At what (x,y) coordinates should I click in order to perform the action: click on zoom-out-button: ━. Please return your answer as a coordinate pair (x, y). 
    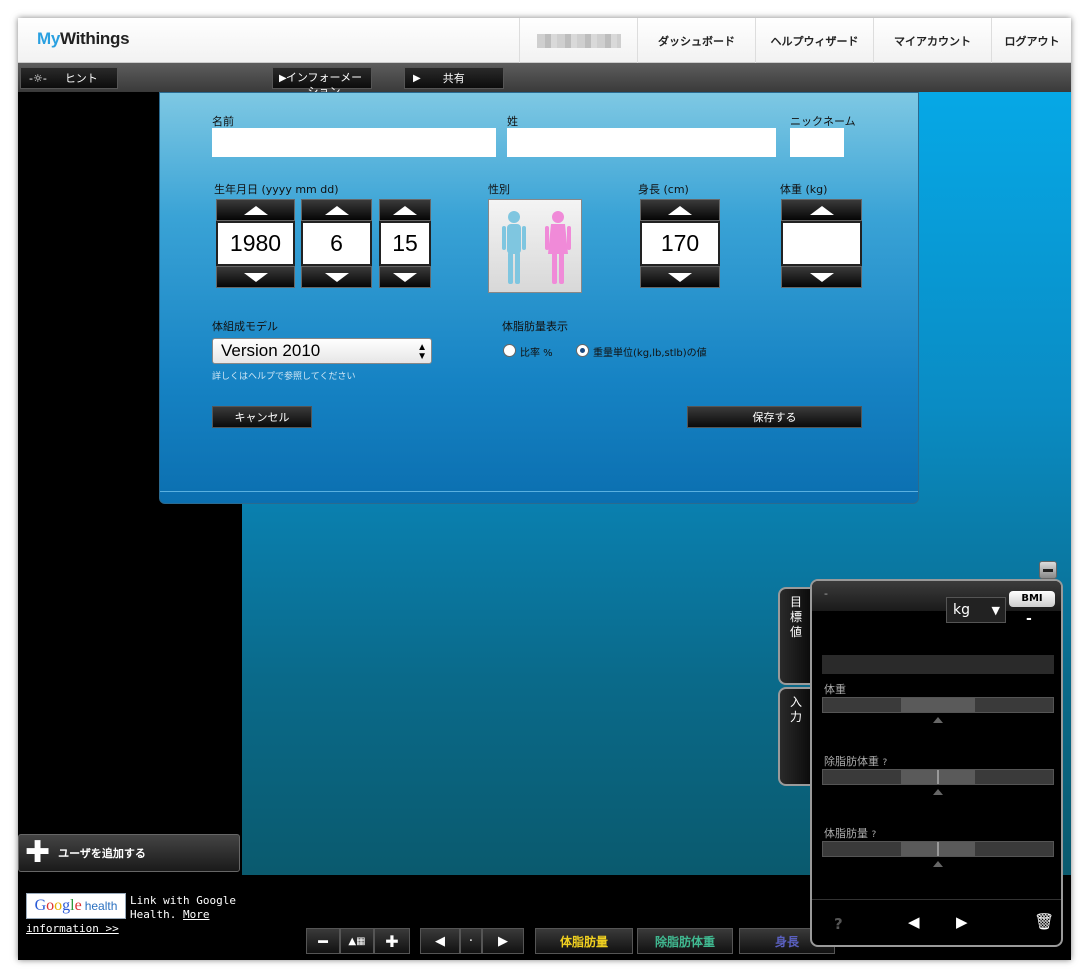
    Looking at the image, I should click on (323, 941).